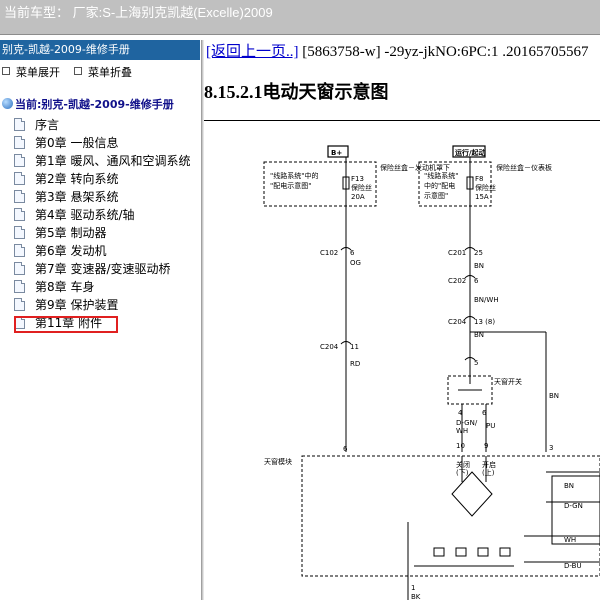  Describe the element at coordinates (47, 125) in the screenshot. I see `tree-item-label: 序言` at that location.